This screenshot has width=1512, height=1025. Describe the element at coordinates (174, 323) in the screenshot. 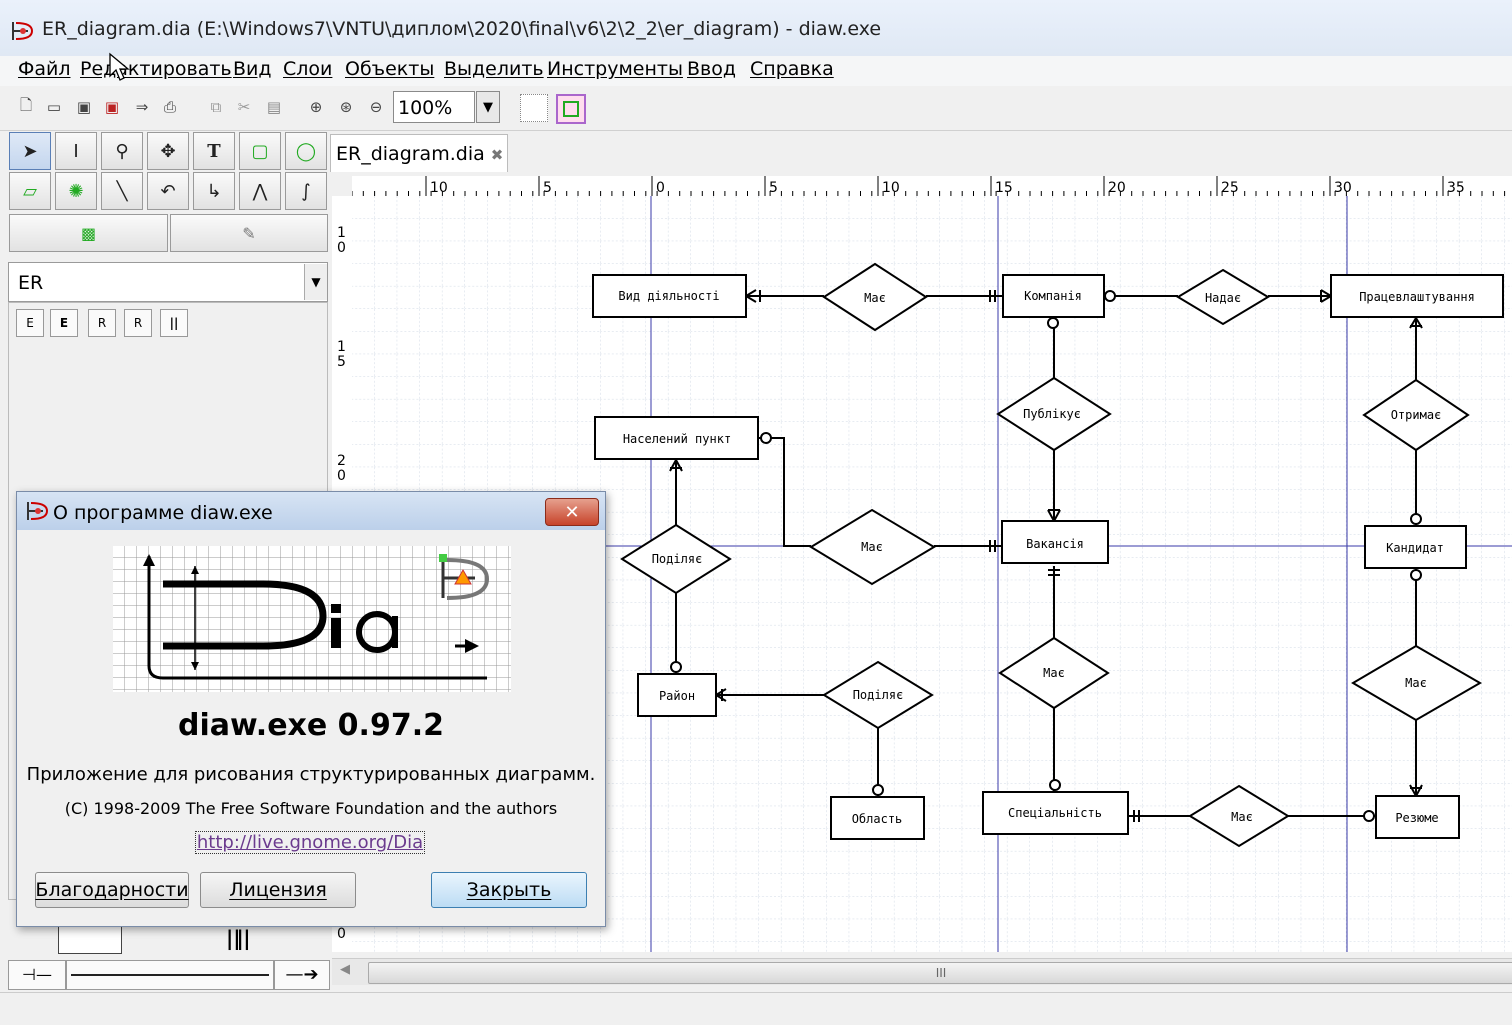

I see `er-participation-symbol: ||` at that location.